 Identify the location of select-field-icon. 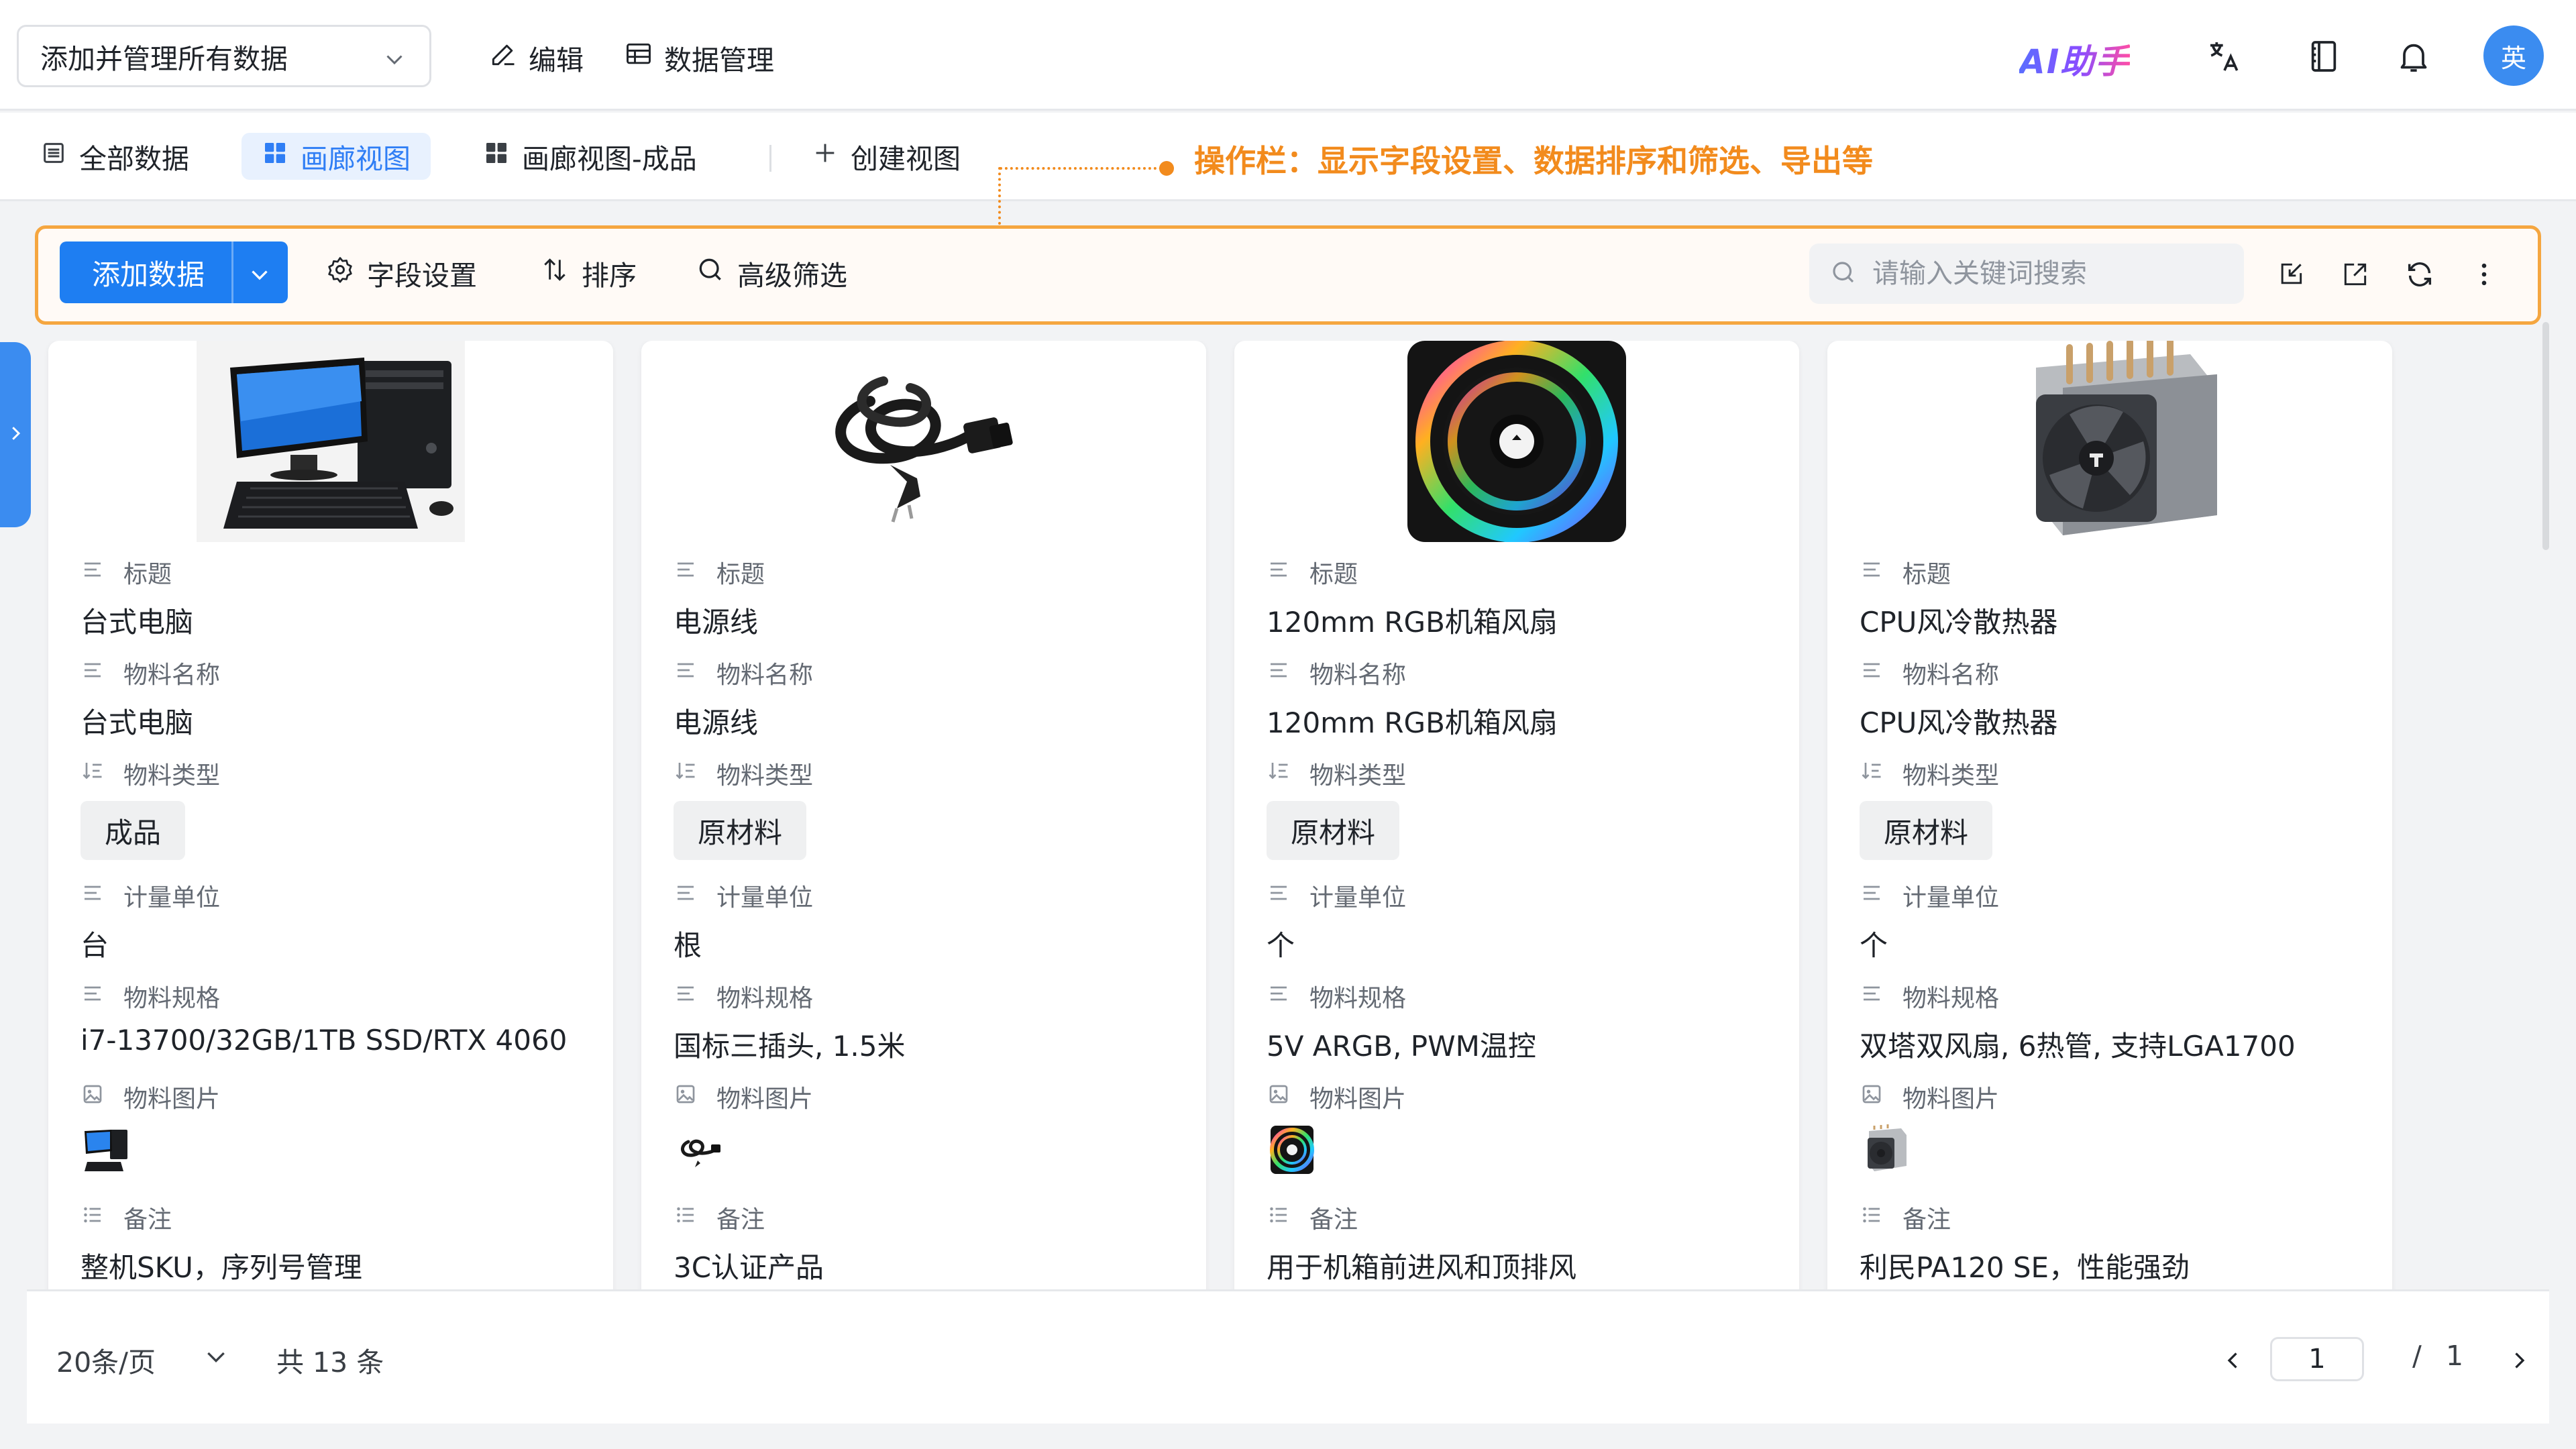
(1279, 774).